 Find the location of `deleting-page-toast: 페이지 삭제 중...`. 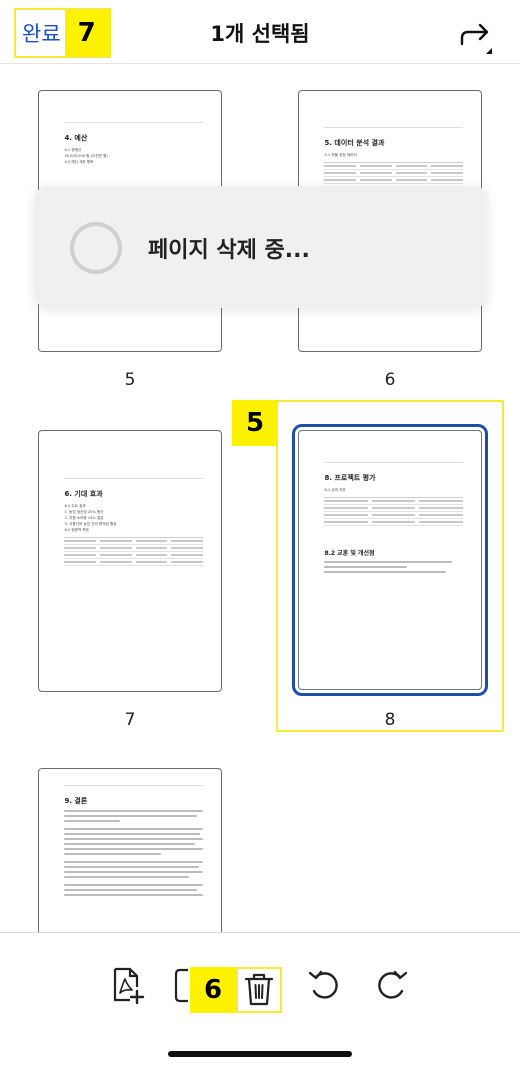

deleting-page-toast: 페이지 삭제 중... is located at coordinates (261, 247).